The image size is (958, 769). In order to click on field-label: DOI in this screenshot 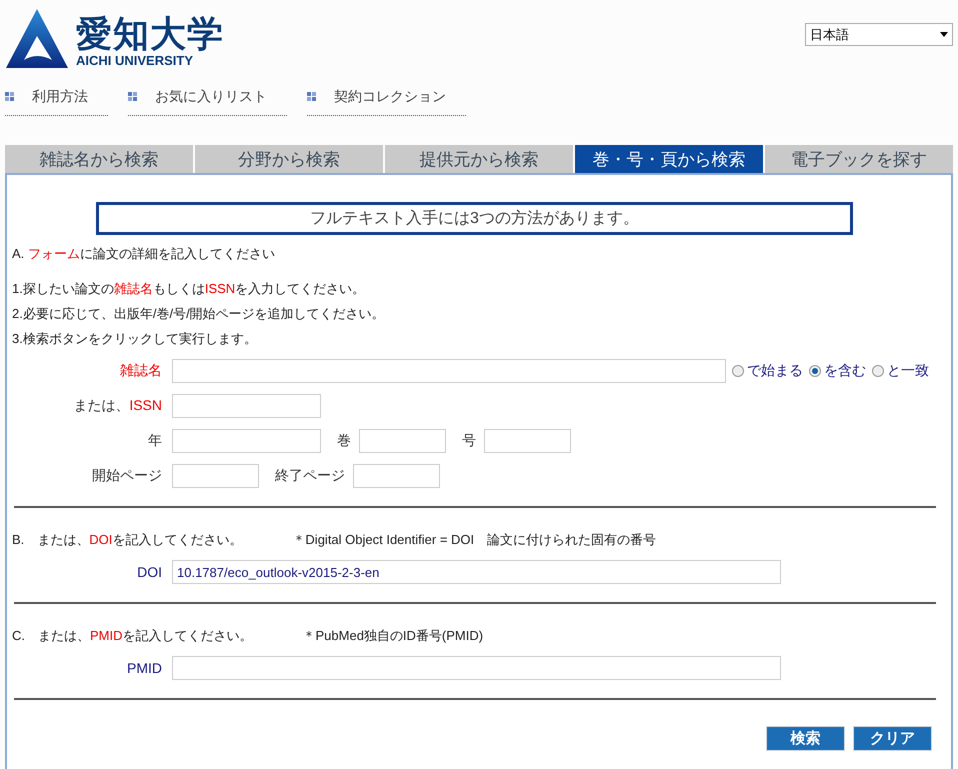, I will do `click(149, 572)`.